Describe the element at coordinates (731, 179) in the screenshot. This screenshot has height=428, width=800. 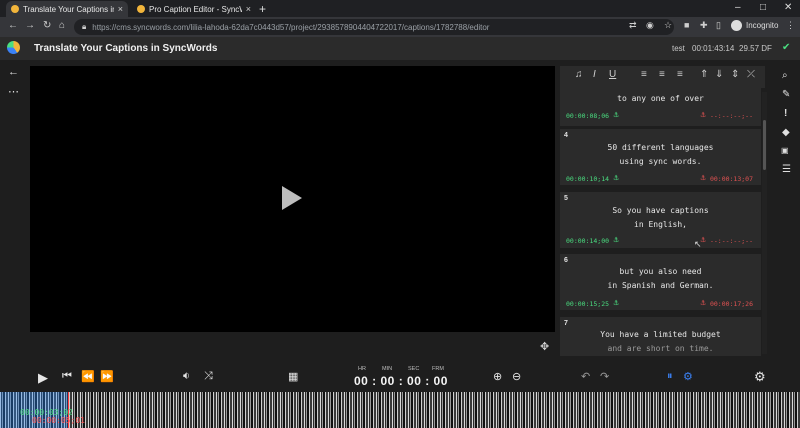
I see `caption-out-time: 00:00:13;07` at that location.